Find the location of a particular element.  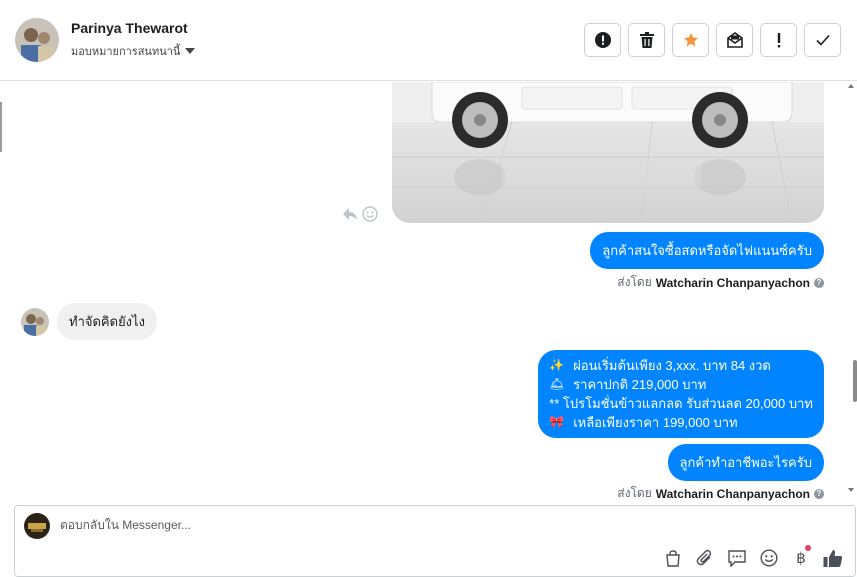

alert-circle-icon is located at coordinates (602, 40).